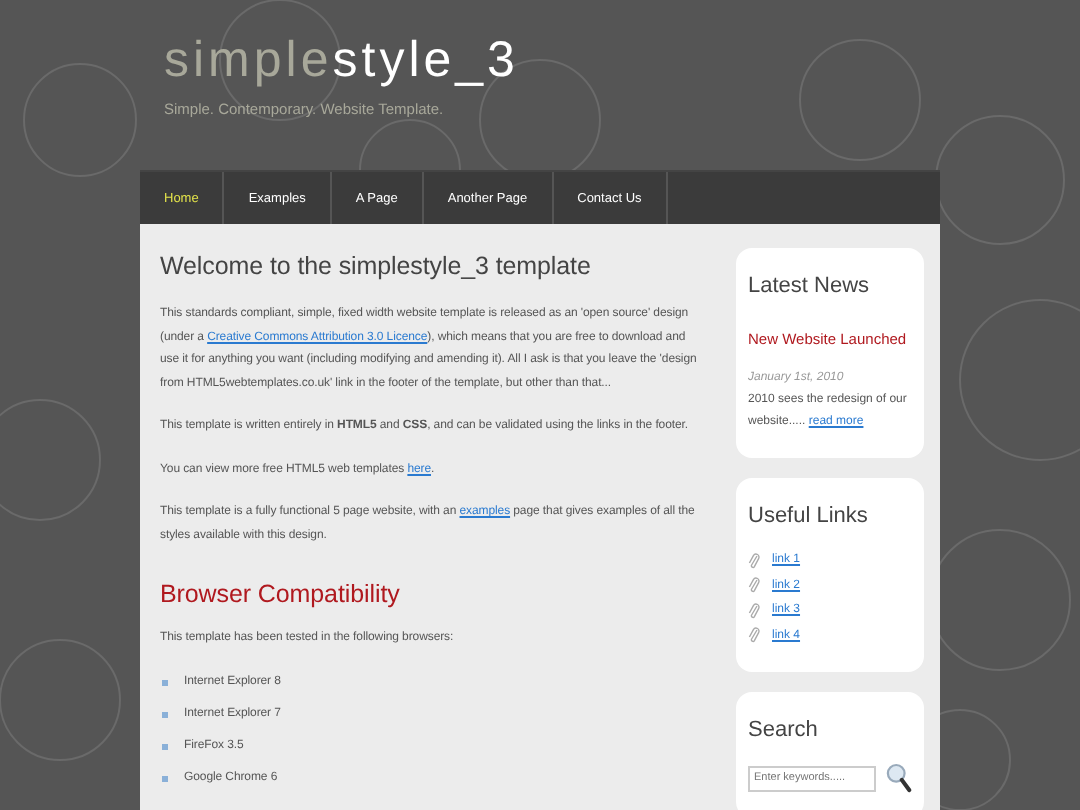 The height and width of the screenshot is (810, 1080). Describe the element at coordinates (341, 60) in the screenshot. I see `site-logo: simplestyle_3` at that location.